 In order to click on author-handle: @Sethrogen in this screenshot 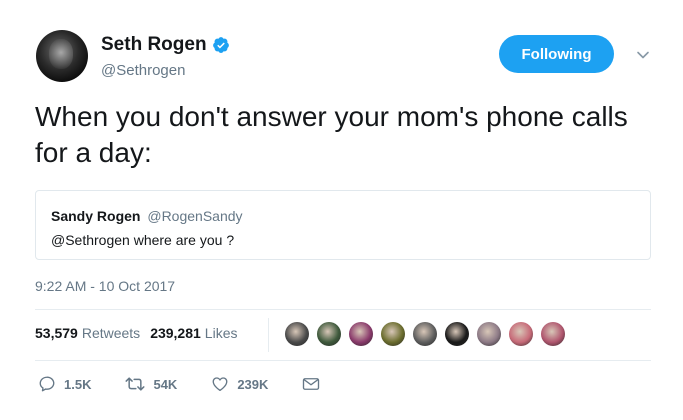, I will do `click(143, 70)`.